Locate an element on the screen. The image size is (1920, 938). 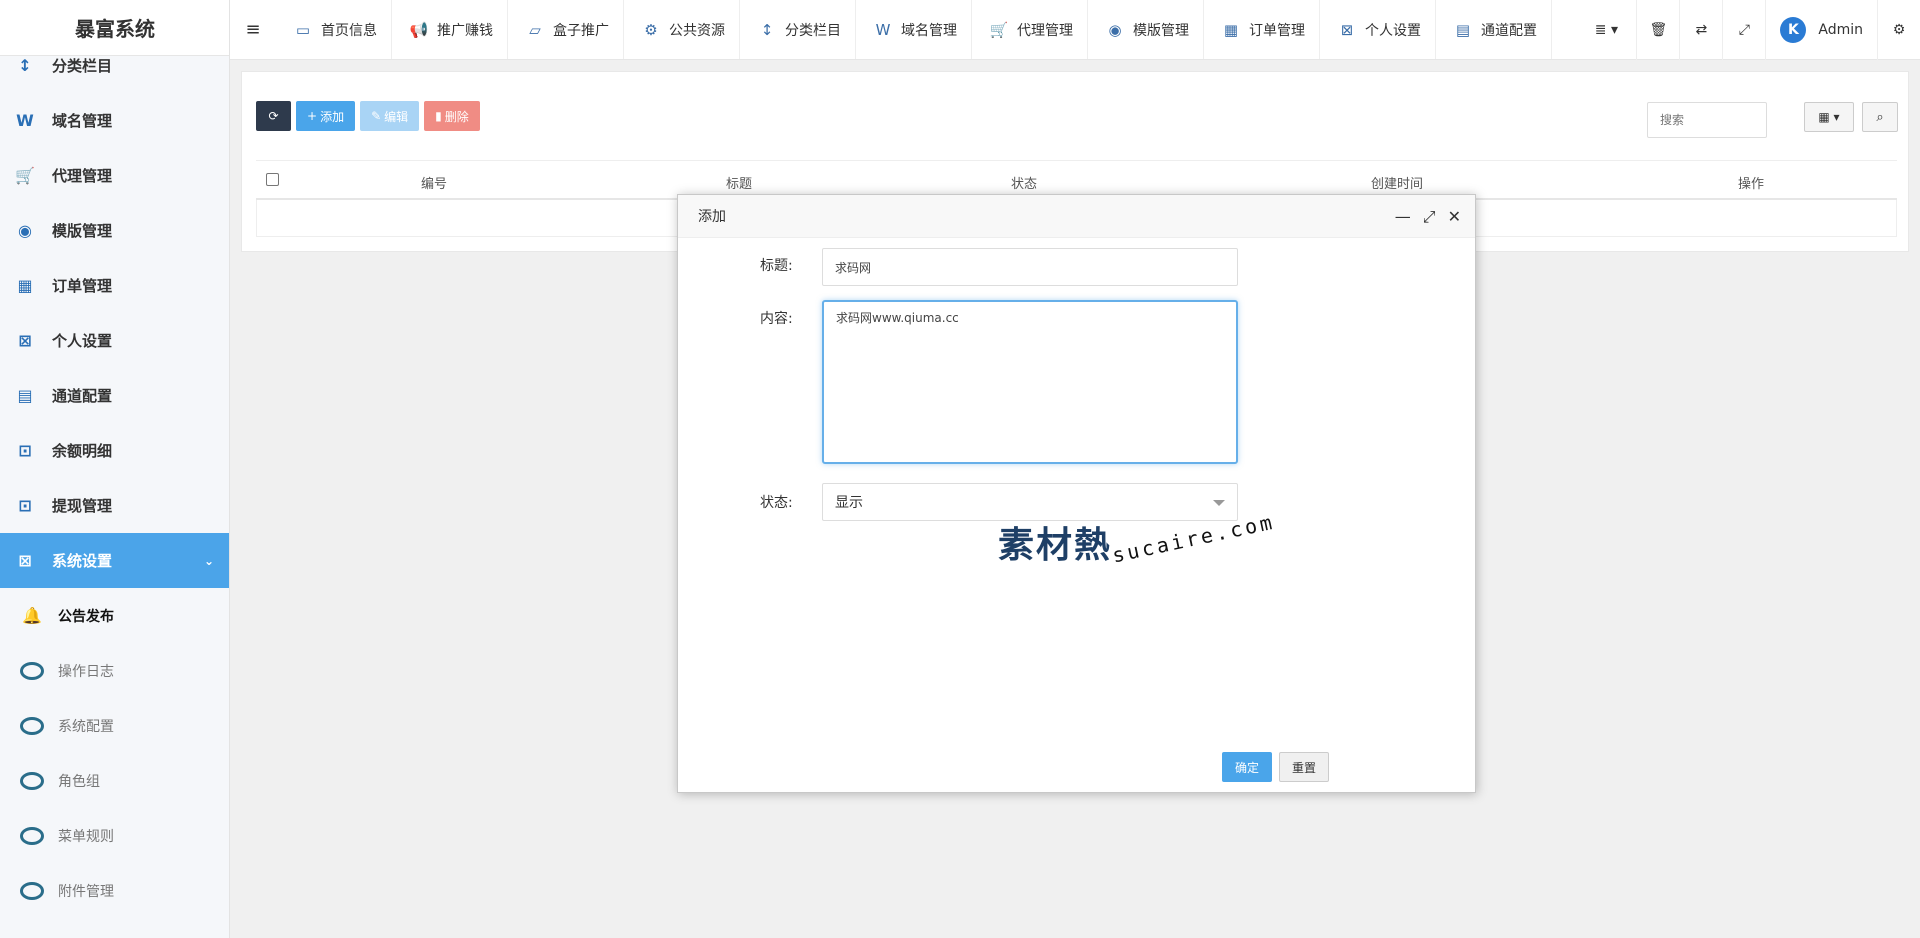
minimize-icon: — is located at coordinates (1403, 216).